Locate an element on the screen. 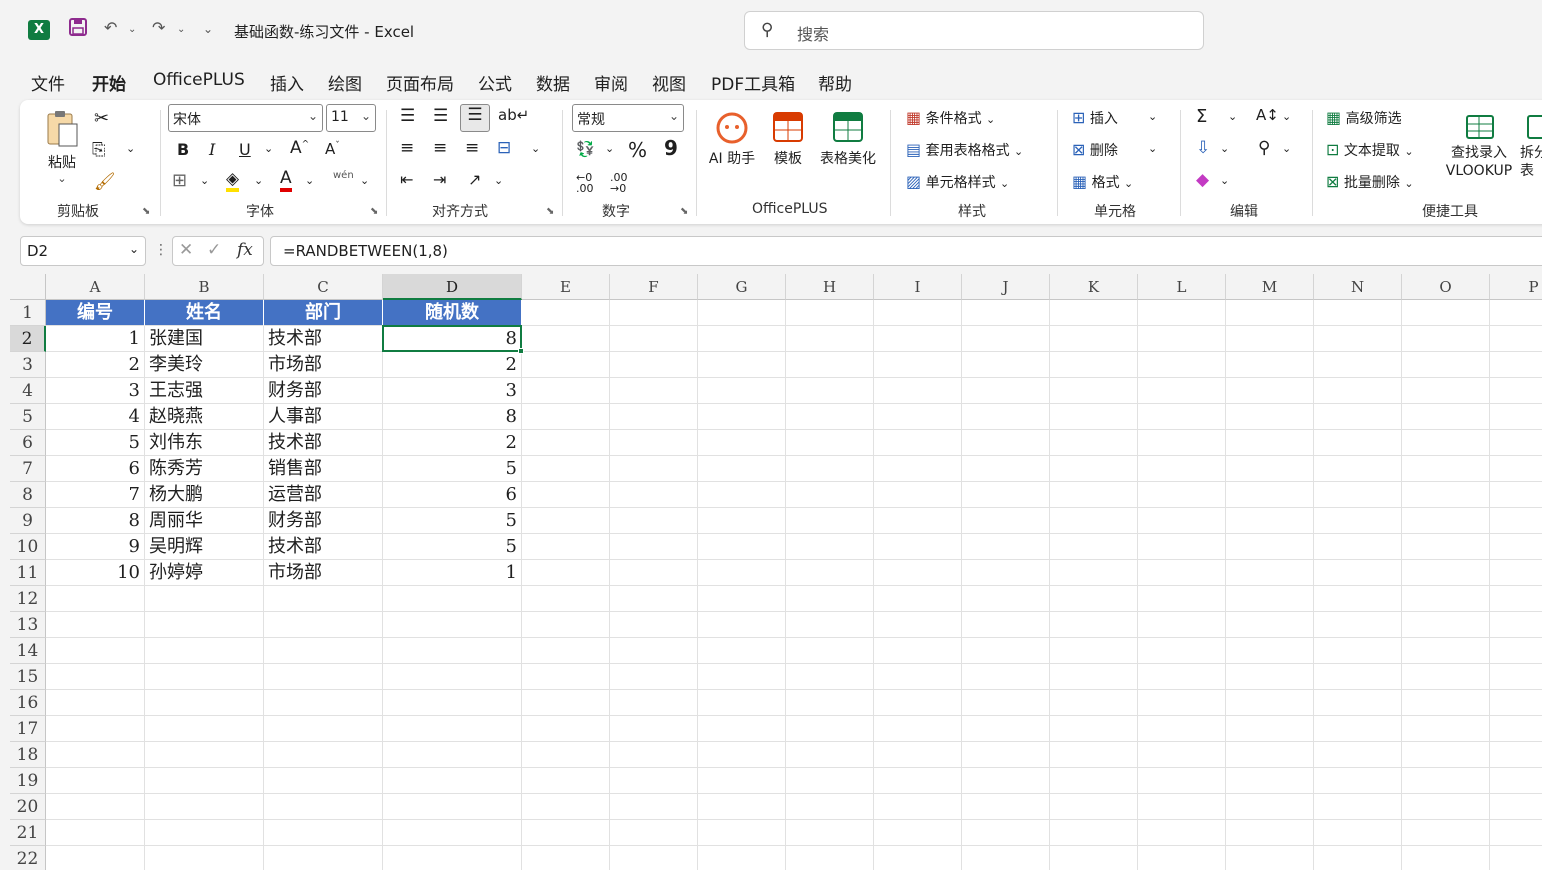 This screenshot has width=1542, height=870. select-all-corner is located at coordinates (28, 287).